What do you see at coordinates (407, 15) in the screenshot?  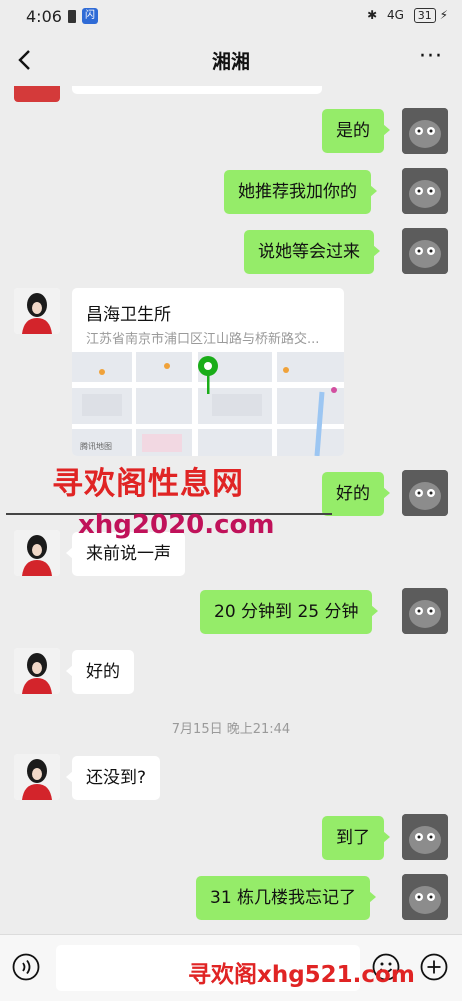 I see `status-right: ✱ 4G 31 ⚡` at bounding box center [407, 15].